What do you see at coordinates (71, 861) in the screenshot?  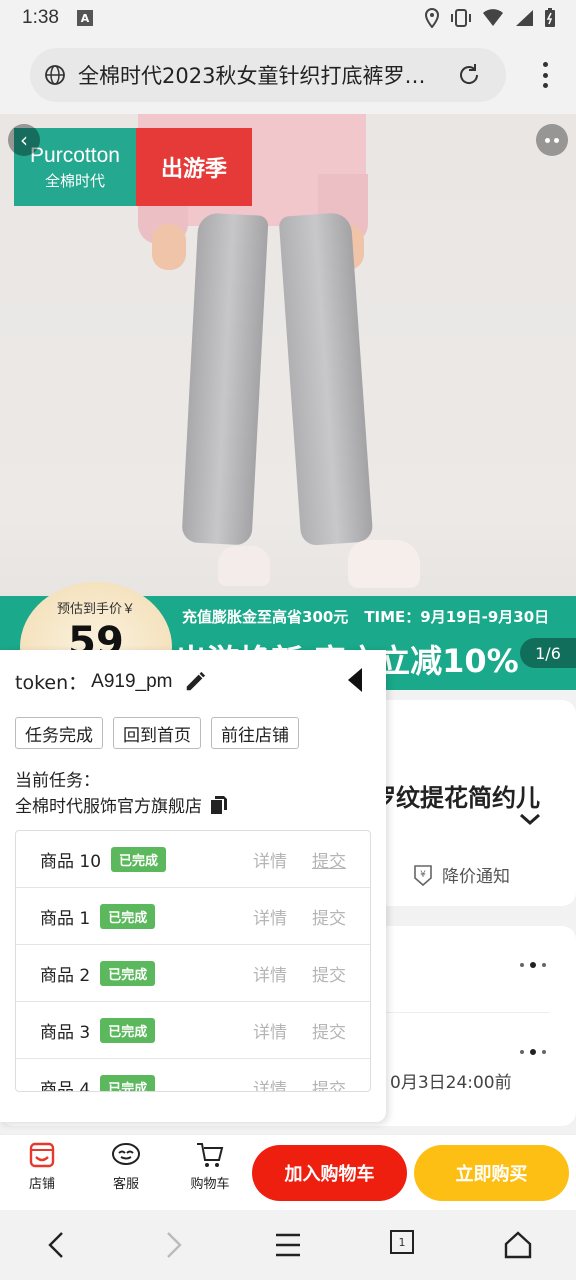 I see `product-name: 商品 10` at bounding box center [71, 861].